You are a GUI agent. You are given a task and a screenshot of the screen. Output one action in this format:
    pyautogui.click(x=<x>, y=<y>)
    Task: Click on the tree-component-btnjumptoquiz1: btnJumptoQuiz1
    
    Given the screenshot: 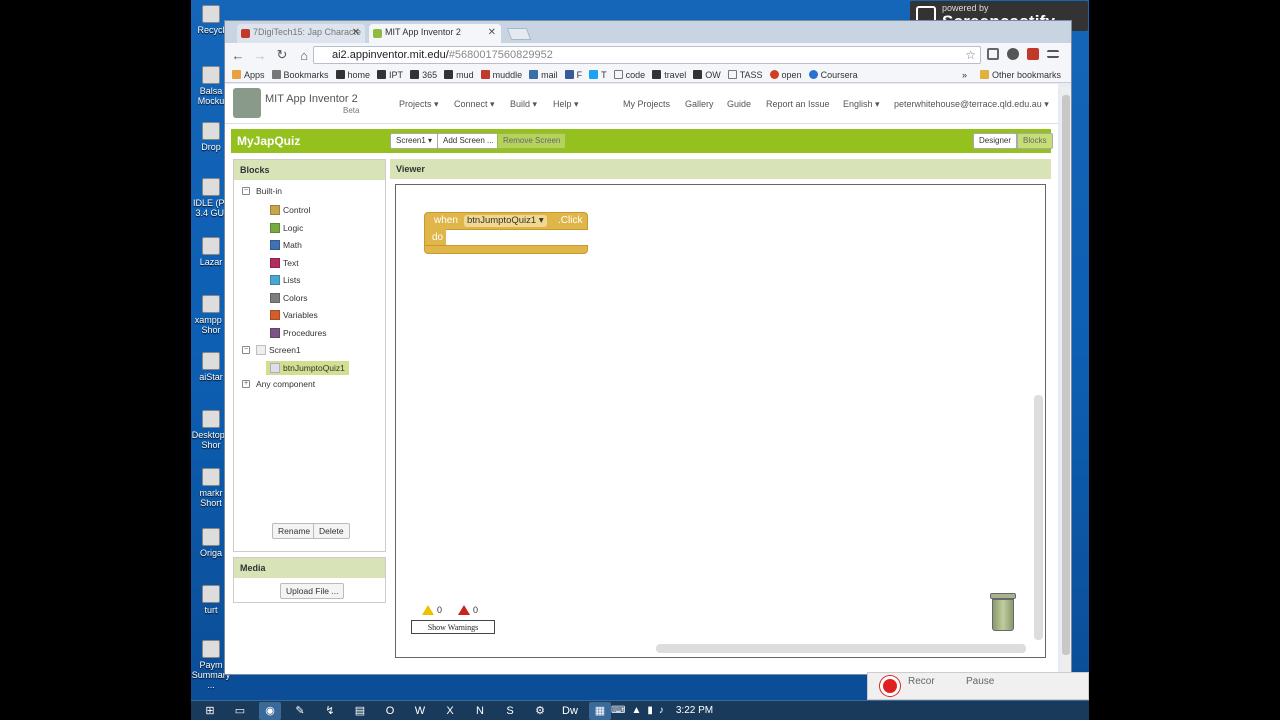 What is the action you would take?
    pyautogui.click(x=307, y=368)
    